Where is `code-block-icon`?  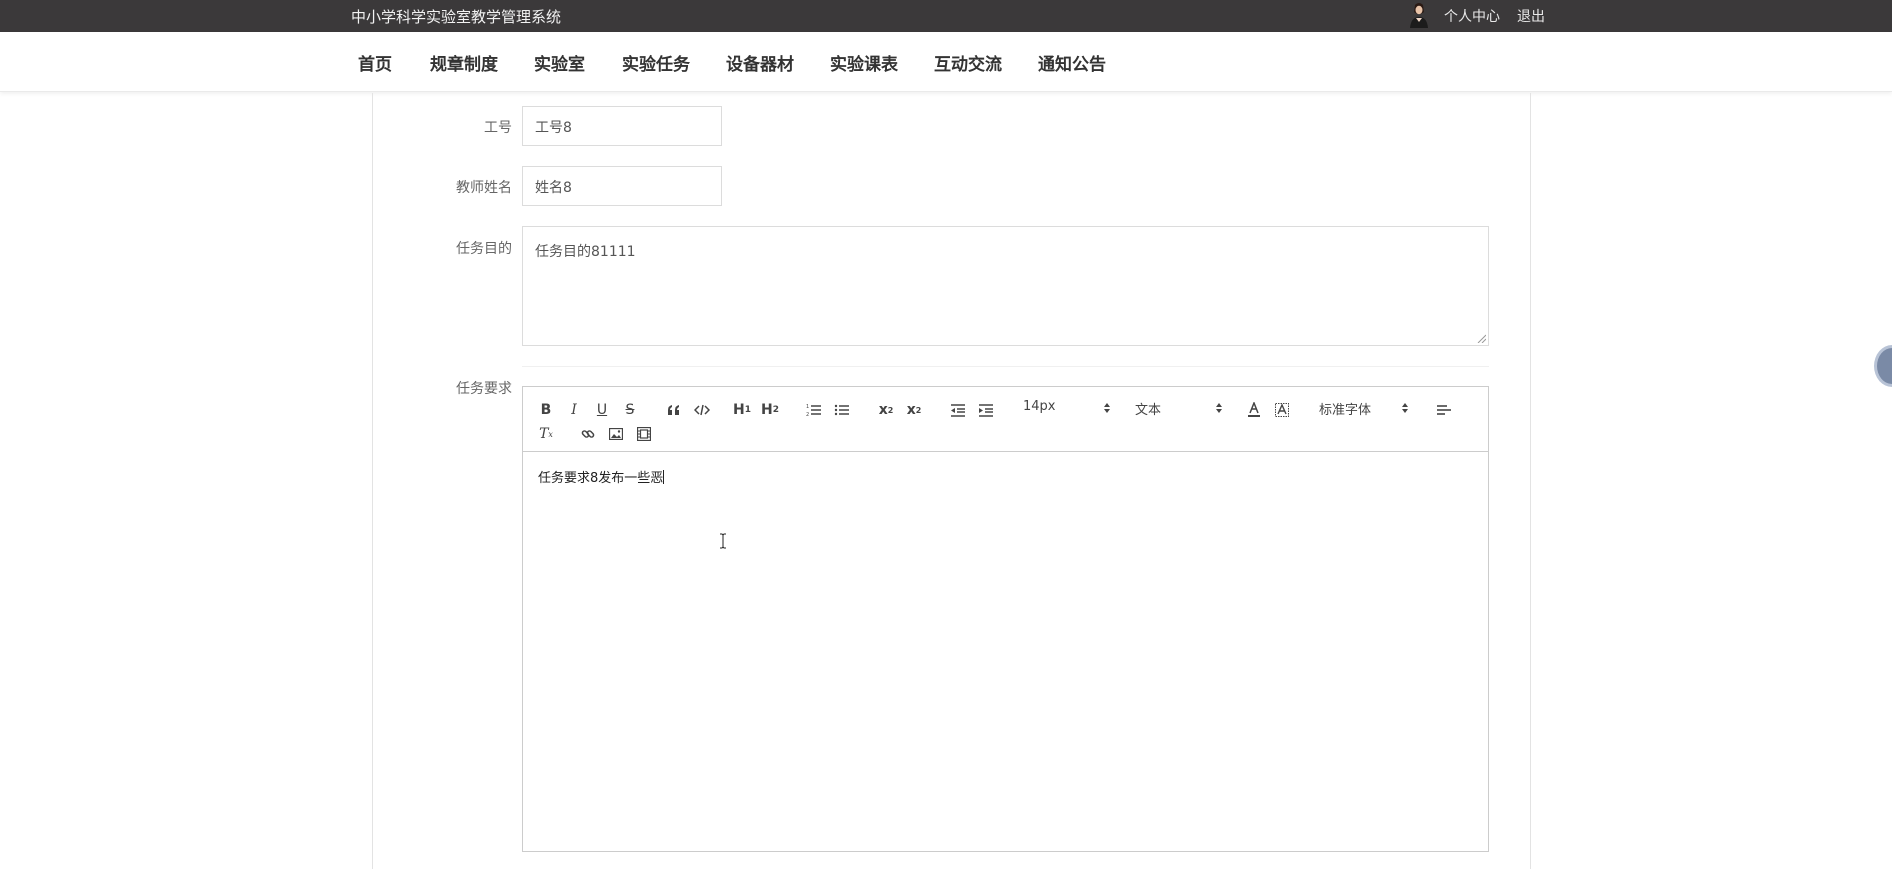
code-block-icon is located at coordinates (702, 410).